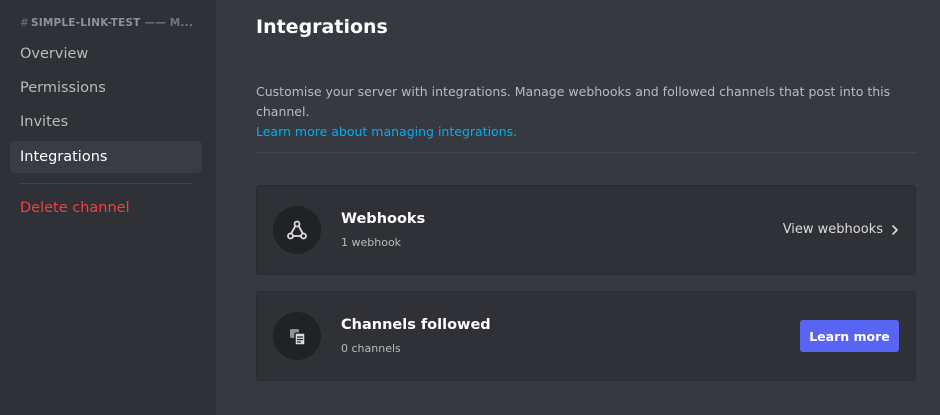 The image size is (940, 415). I want to click on view-webhooks-label: View webhooks, so click(832, 229).